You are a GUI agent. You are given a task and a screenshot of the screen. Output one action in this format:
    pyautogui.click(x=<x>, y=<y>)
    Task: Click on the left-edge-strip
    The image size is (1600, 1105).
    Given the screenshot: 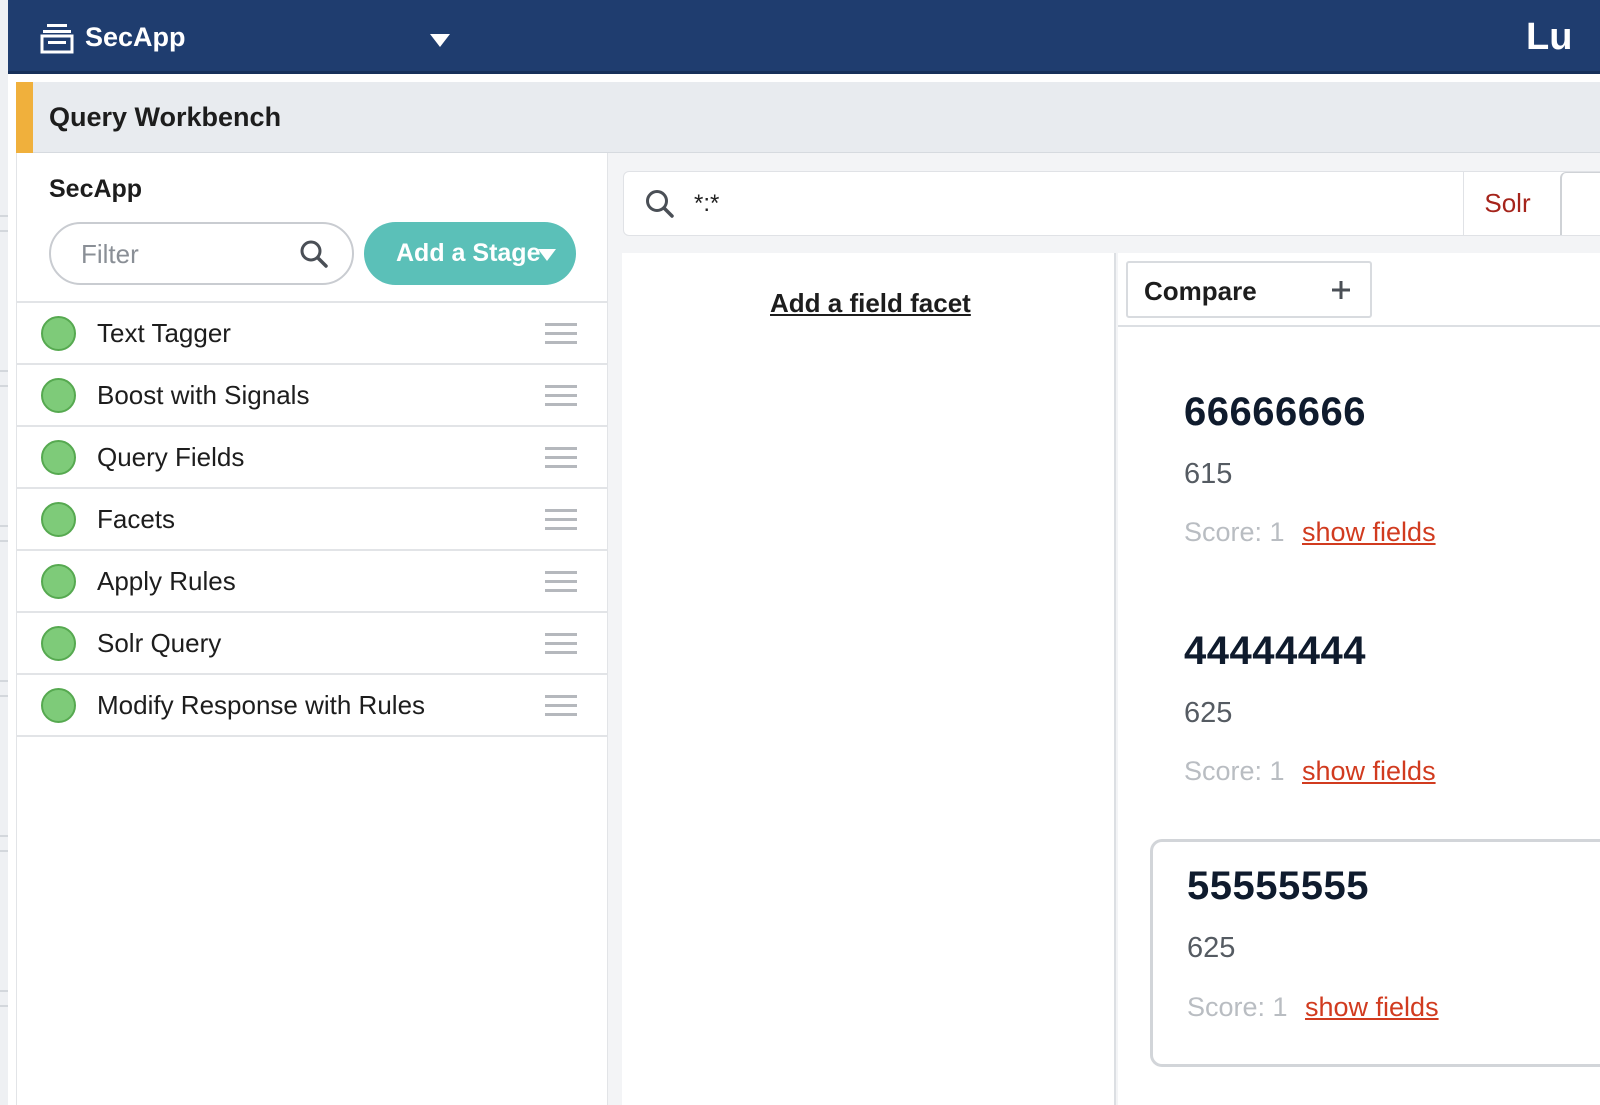 What is the action you would take?
    pyautogui.click(x=4, y=552)
    